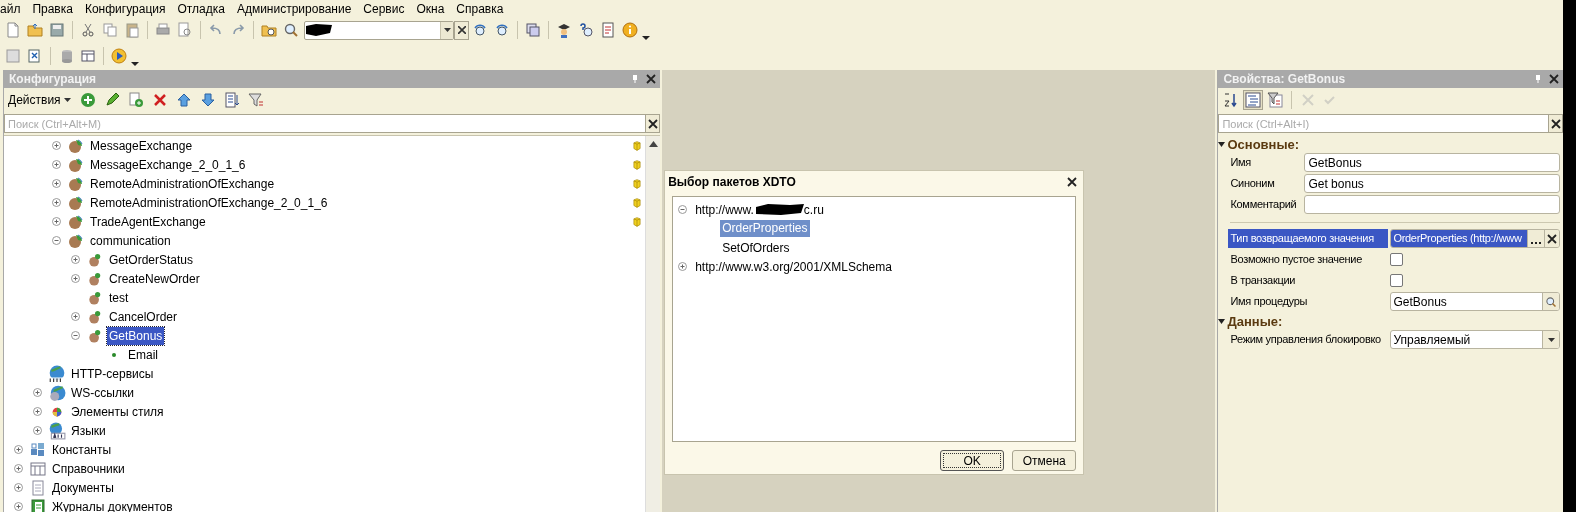 The height and width of the screenshot is (512, 1576). Describe the element at coordinates (294, 8) in the screenshot. I see `menu-item: Администрирование` at that location.